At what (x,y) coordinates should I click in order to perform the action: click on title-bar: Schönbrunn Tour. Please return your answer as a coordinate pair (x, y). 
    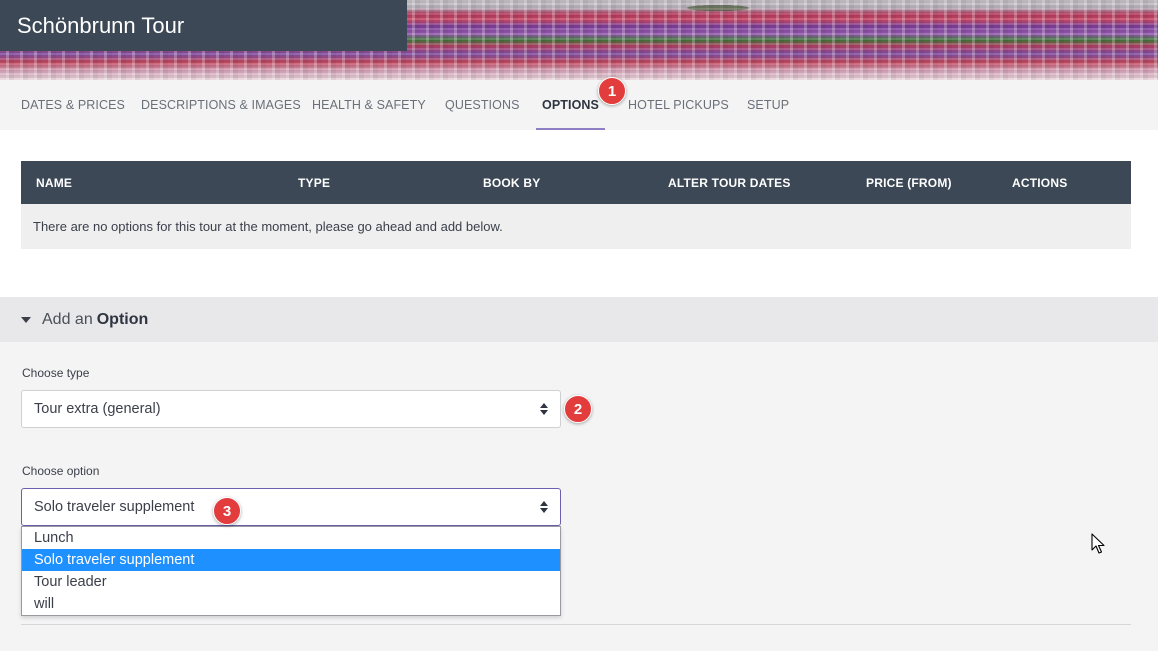
    Looking at the image, I should click on (203, 25).